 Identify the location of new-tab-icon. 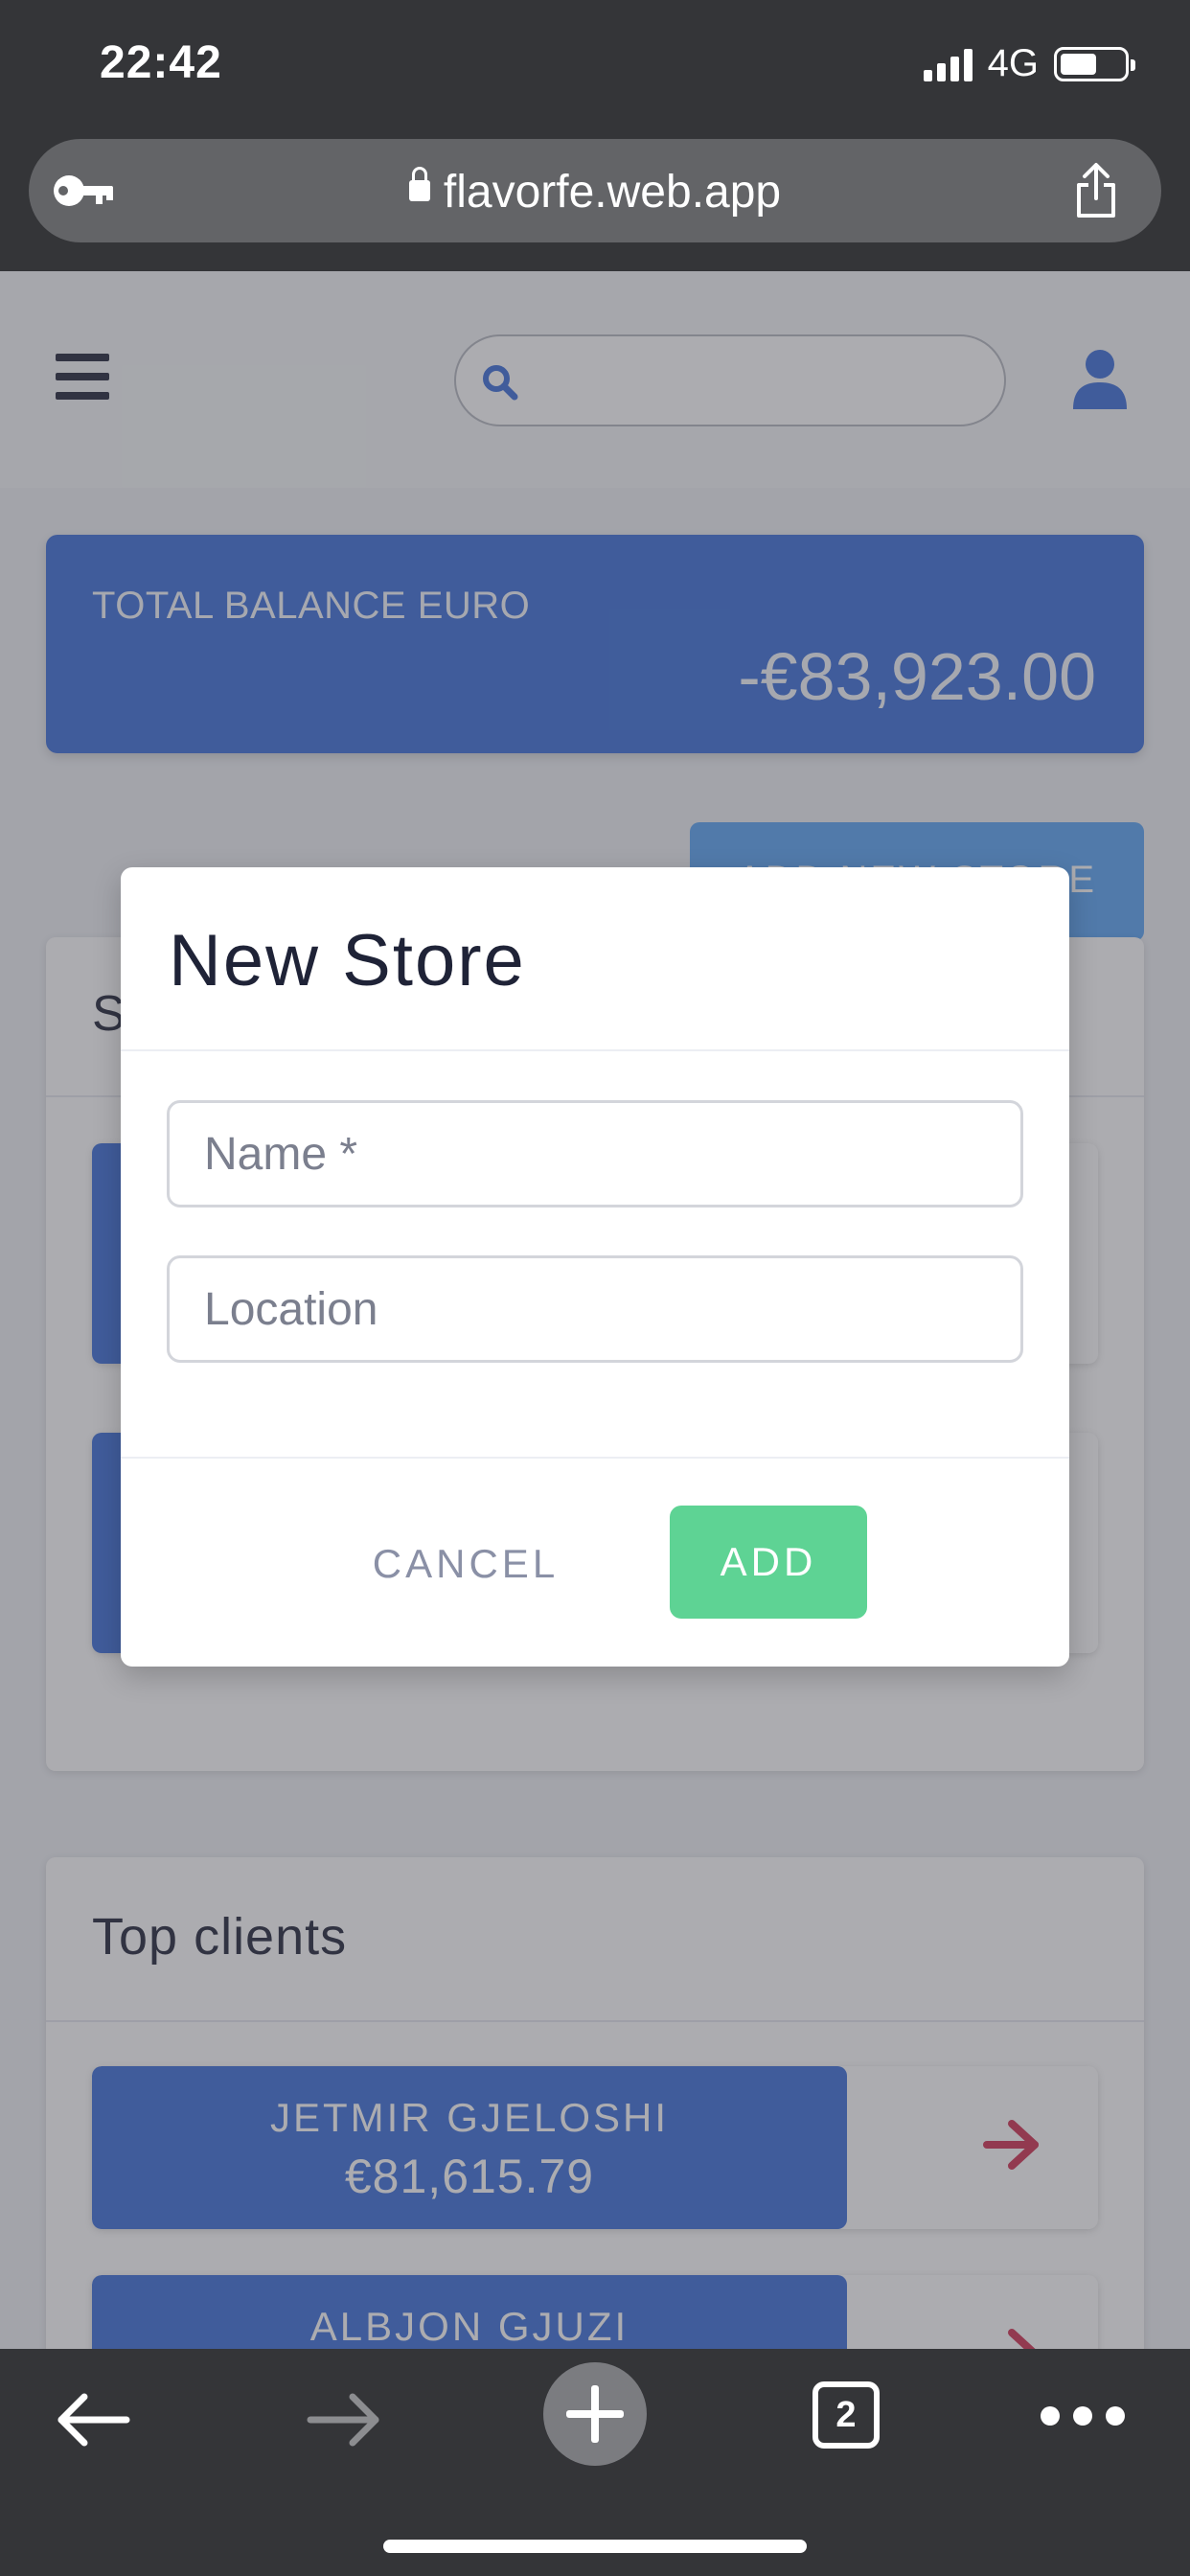
(595, 2414).